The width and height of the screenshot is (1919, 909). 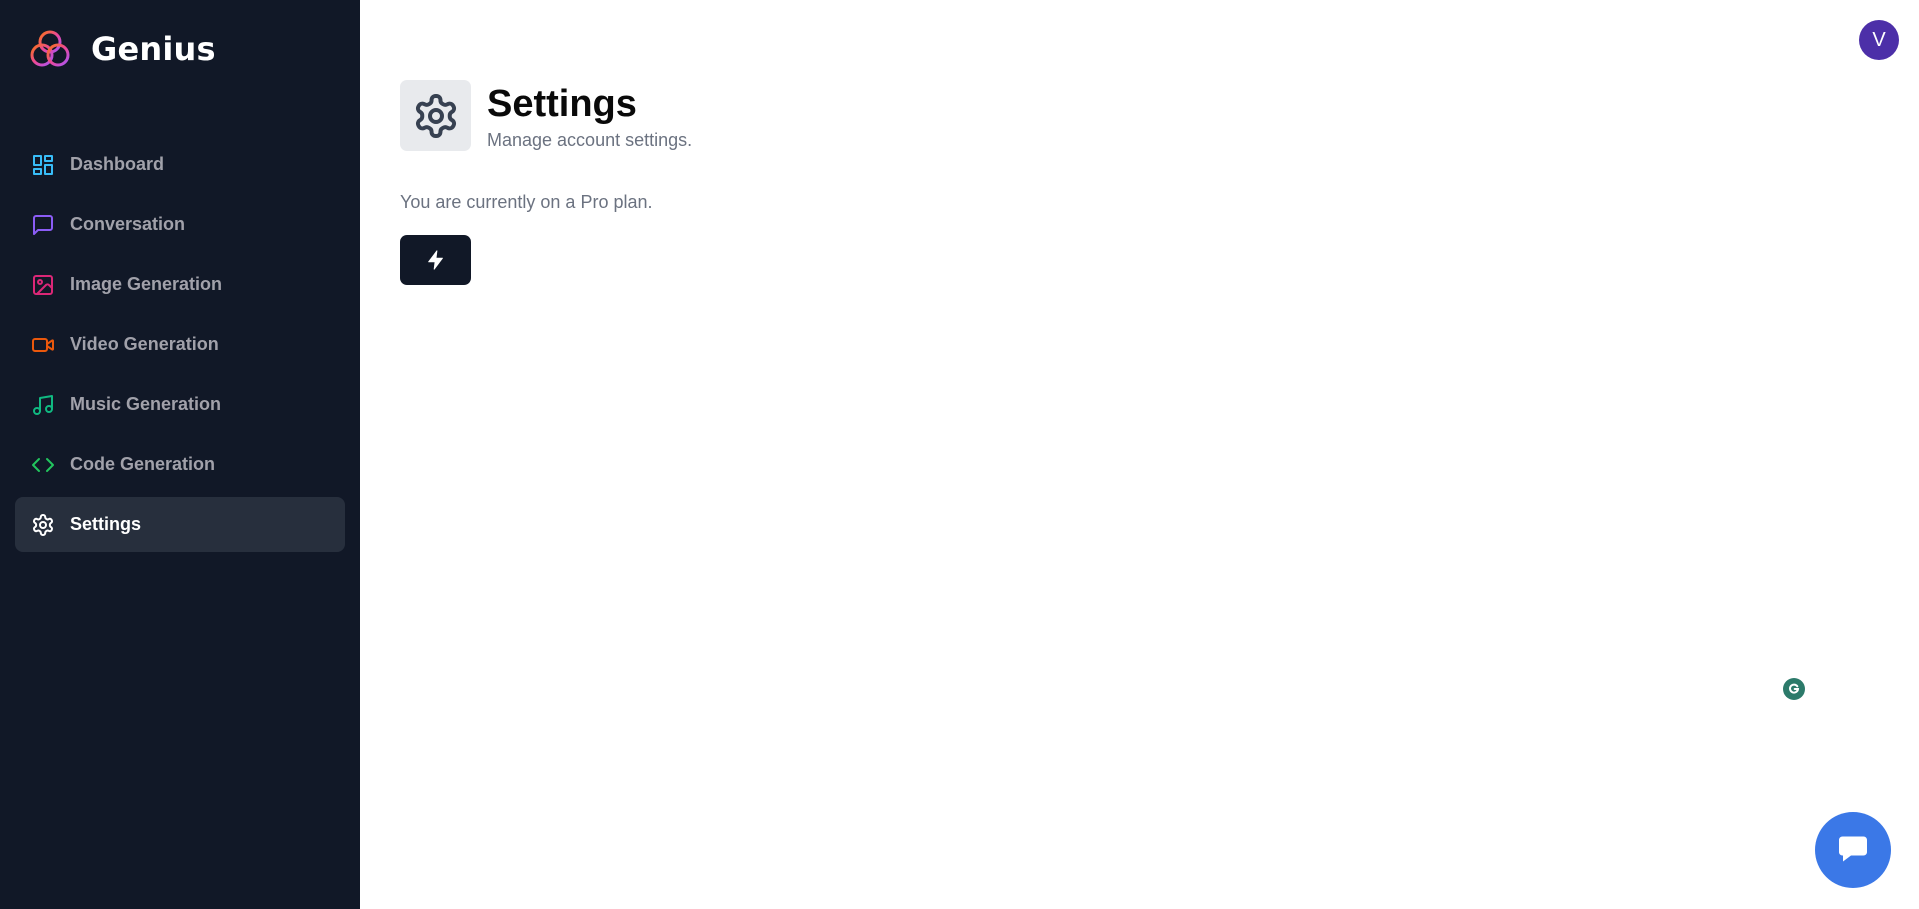 I want to click on manage-subscription-button, so click(x=435, y=260).